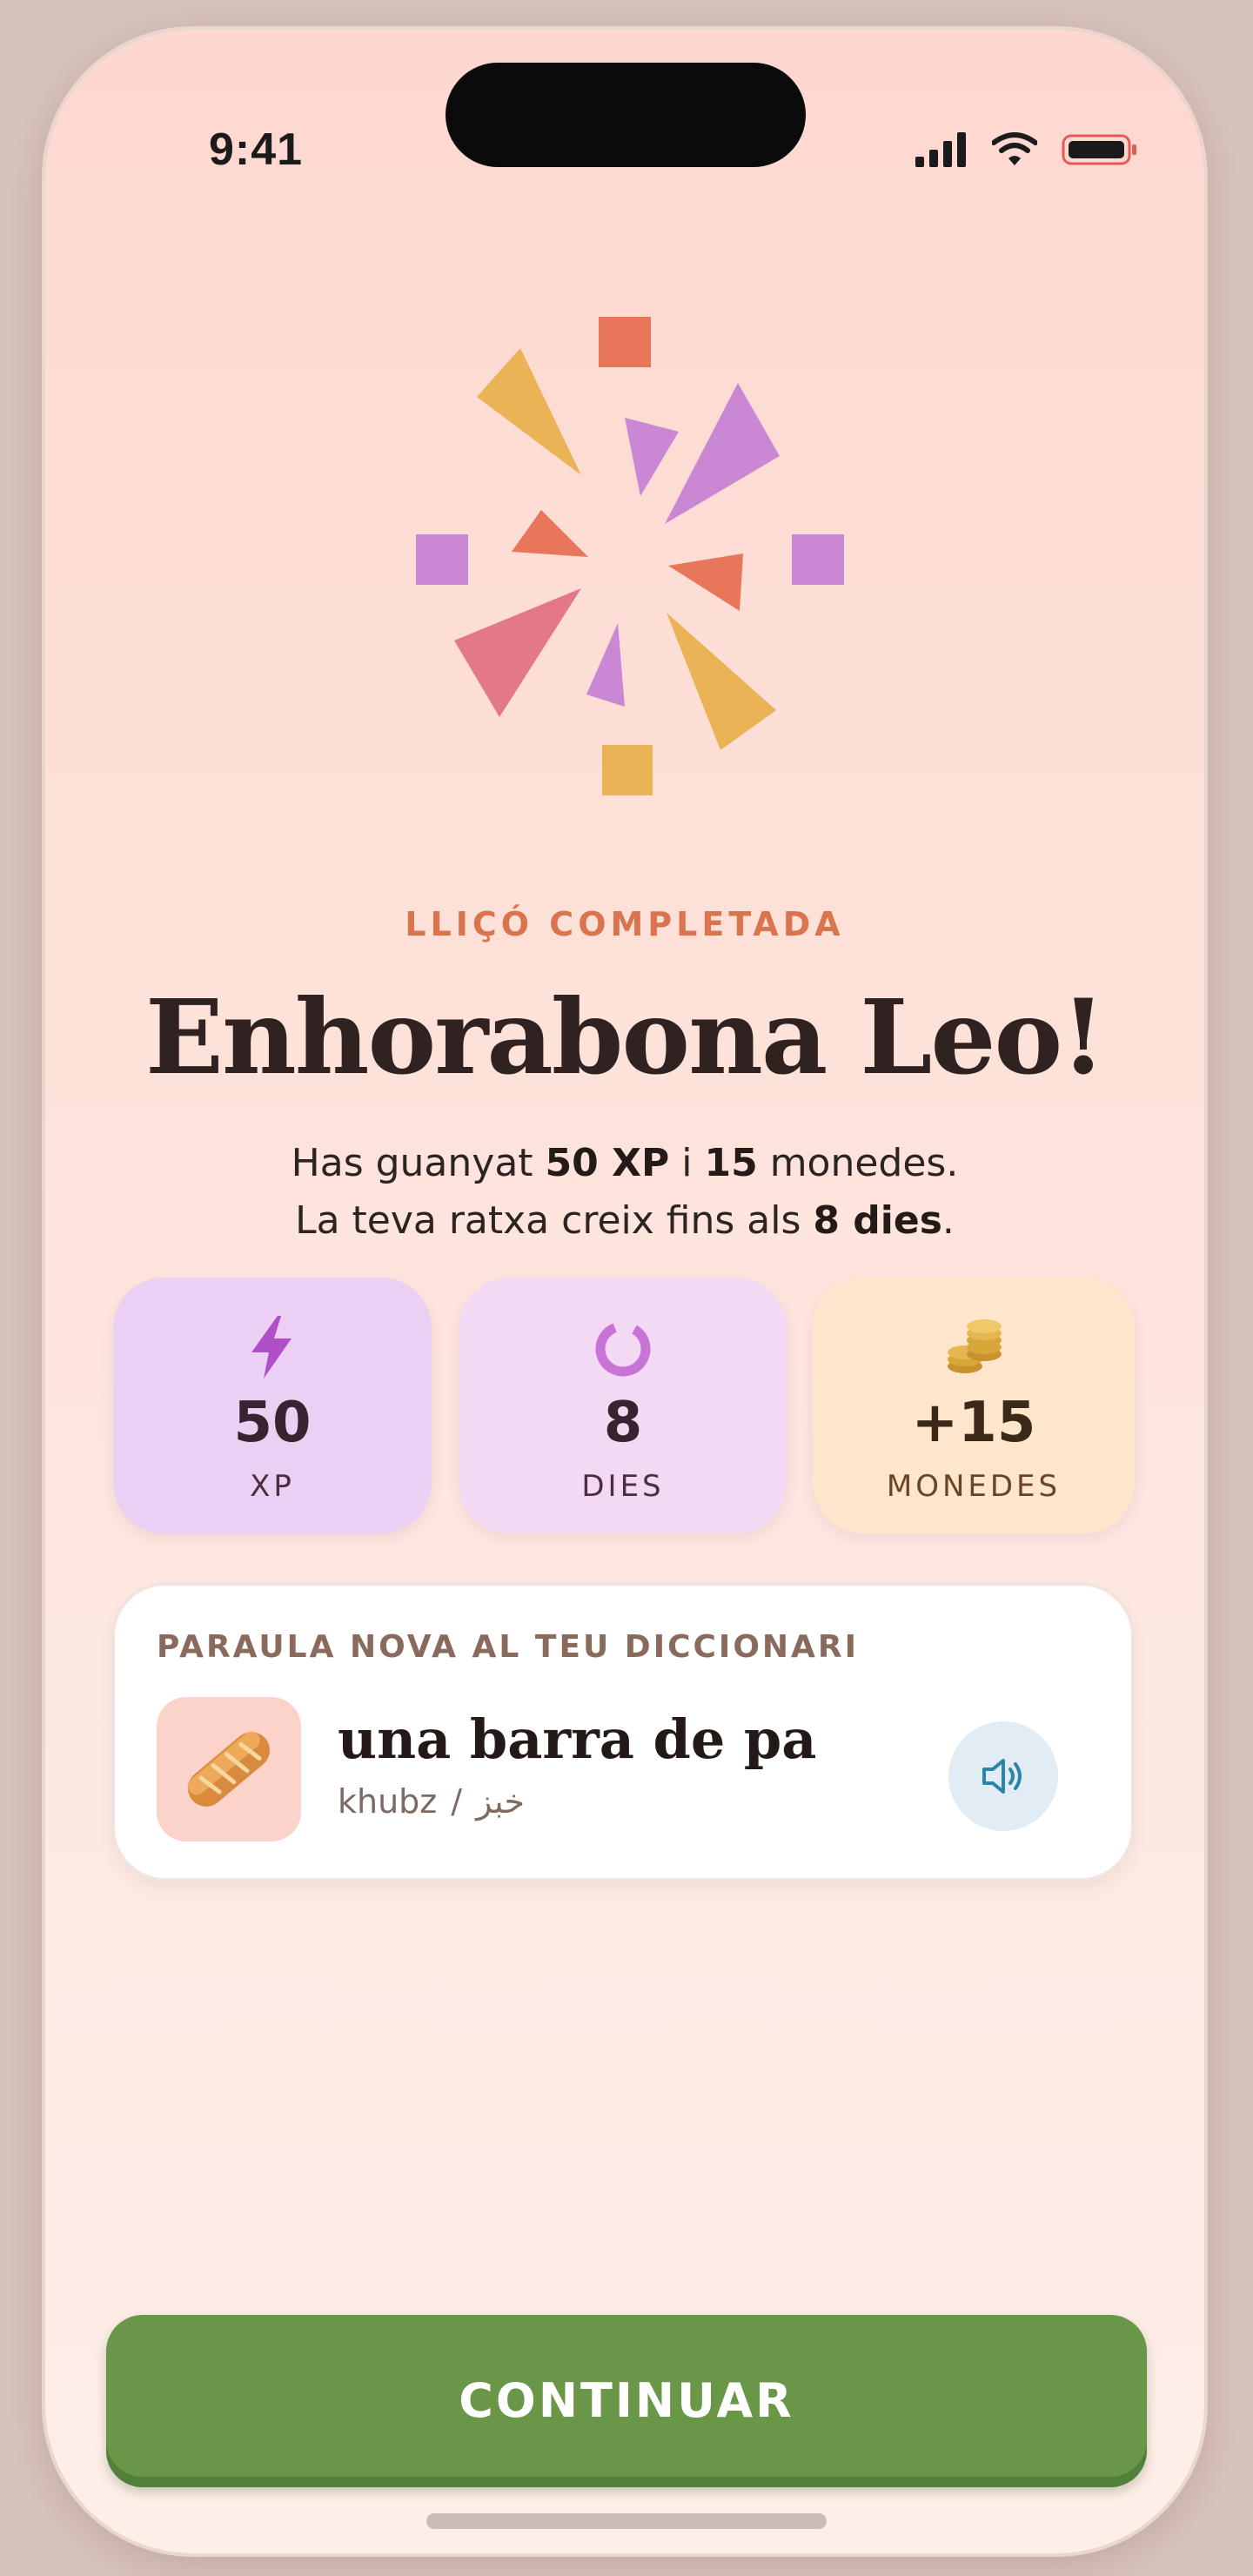 This screenshot has height=2576, width=1253. I want to click on streak-ring-icon, so click(623, 1349).